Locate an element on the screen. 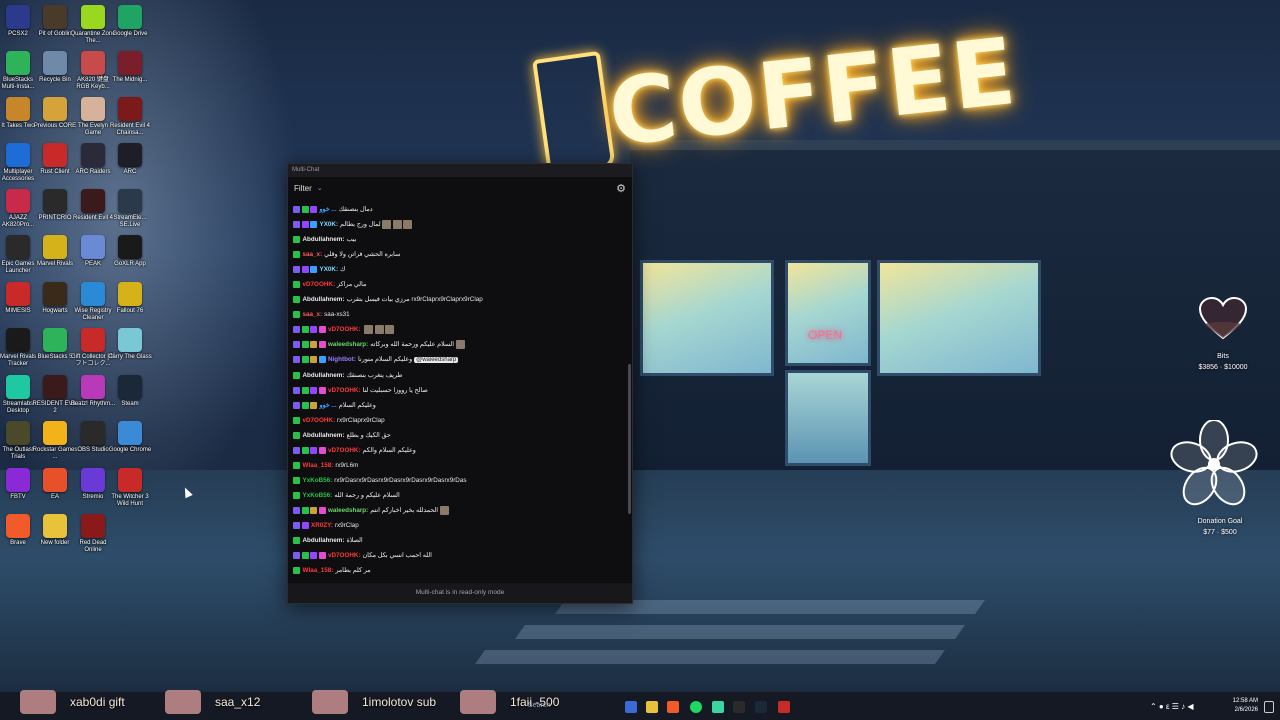  desktop-icon: ARC is located at coordinates (130, 159).